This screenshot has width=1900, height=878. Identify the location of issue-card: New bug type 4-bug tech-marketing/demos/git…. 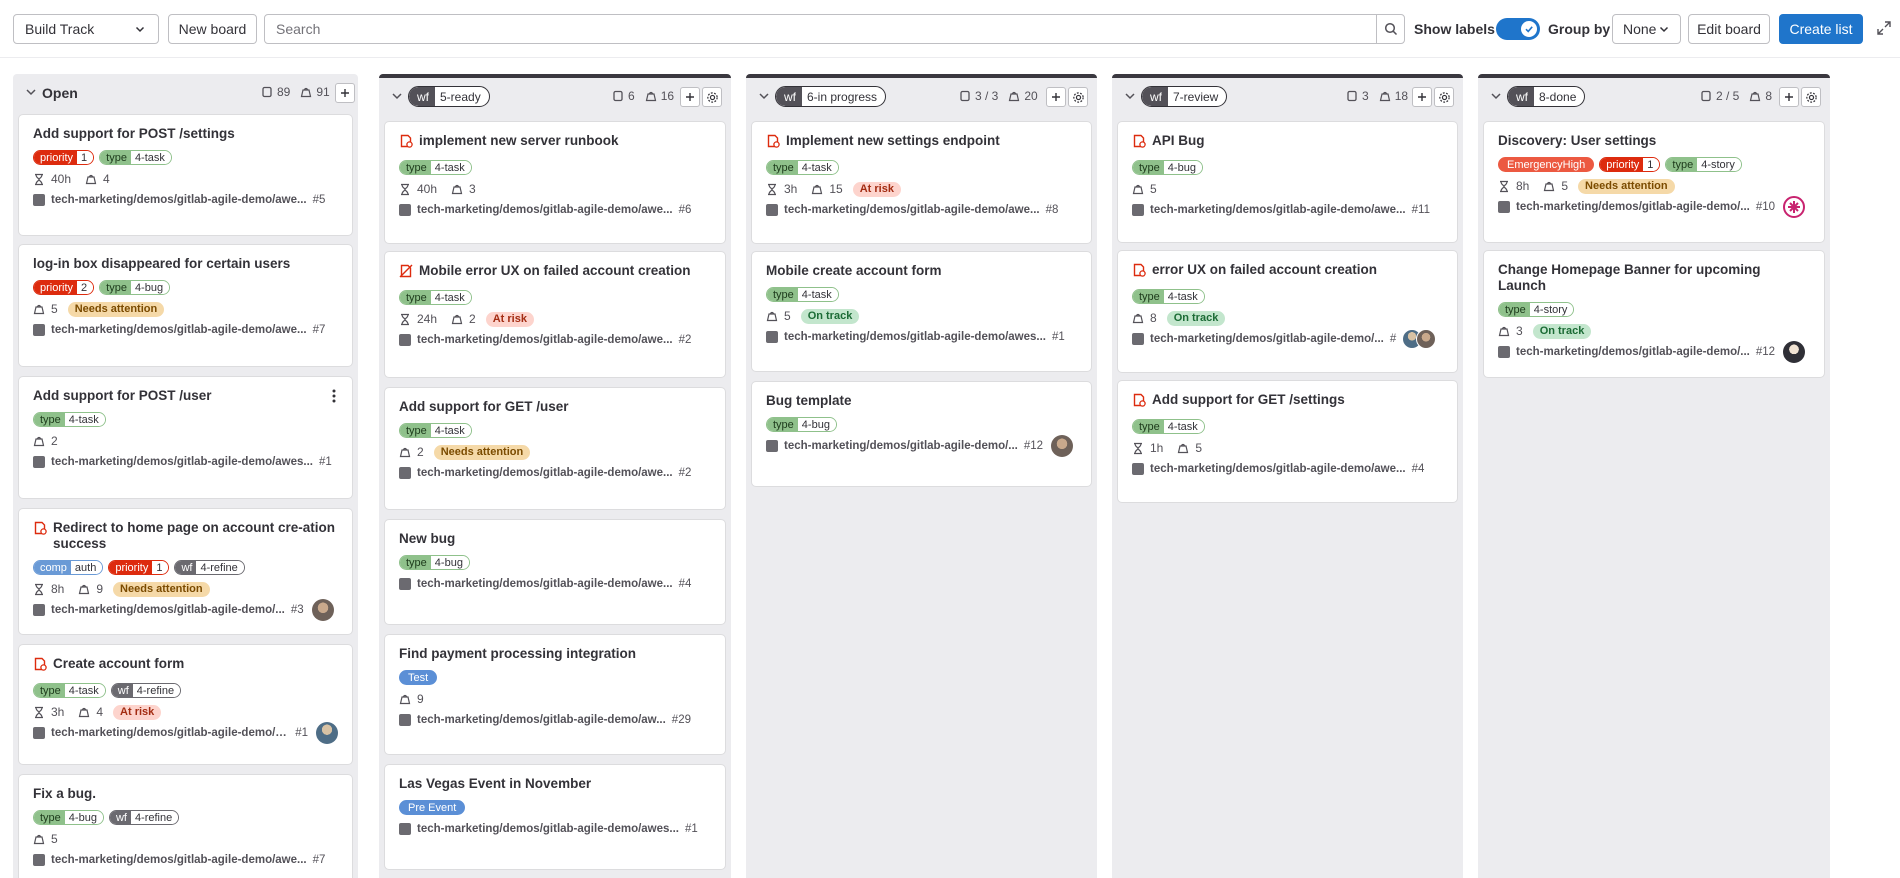
(555, 572).